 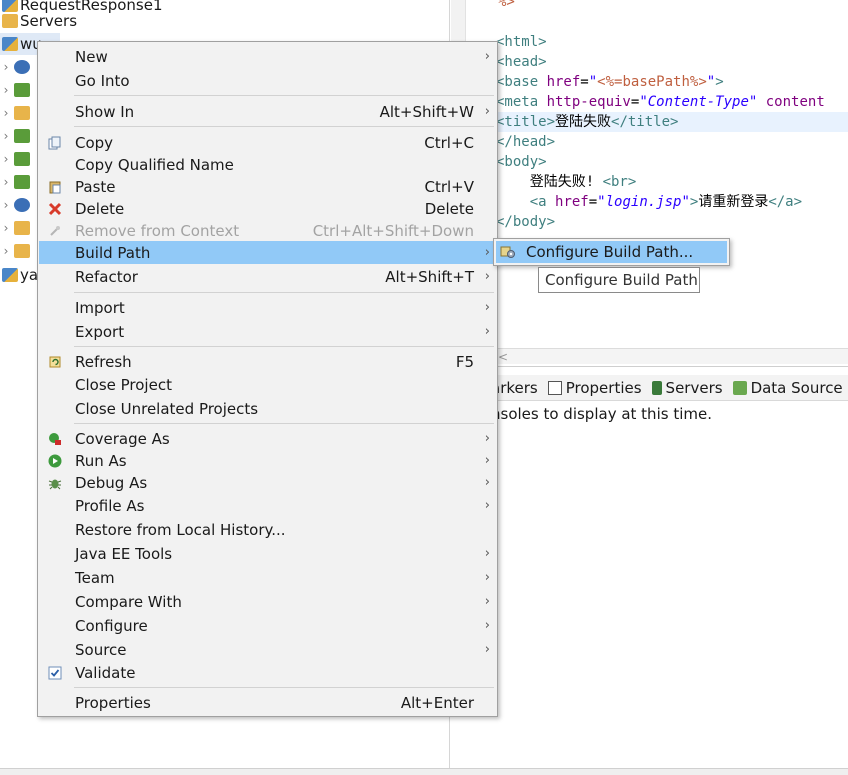 What do you see at coordinates (566, 182) in the screenshot?
I see `code-line: 登陆失败! <br>` at bounding box center [566, 182].